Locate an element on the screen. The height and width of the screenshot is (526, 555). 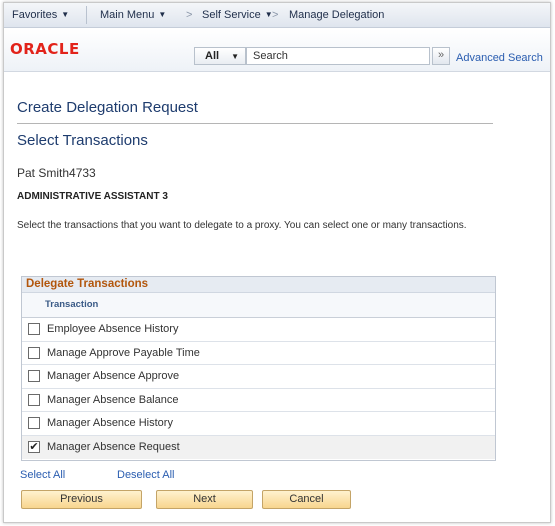
nav-divider is located at coordinates (86, 15).